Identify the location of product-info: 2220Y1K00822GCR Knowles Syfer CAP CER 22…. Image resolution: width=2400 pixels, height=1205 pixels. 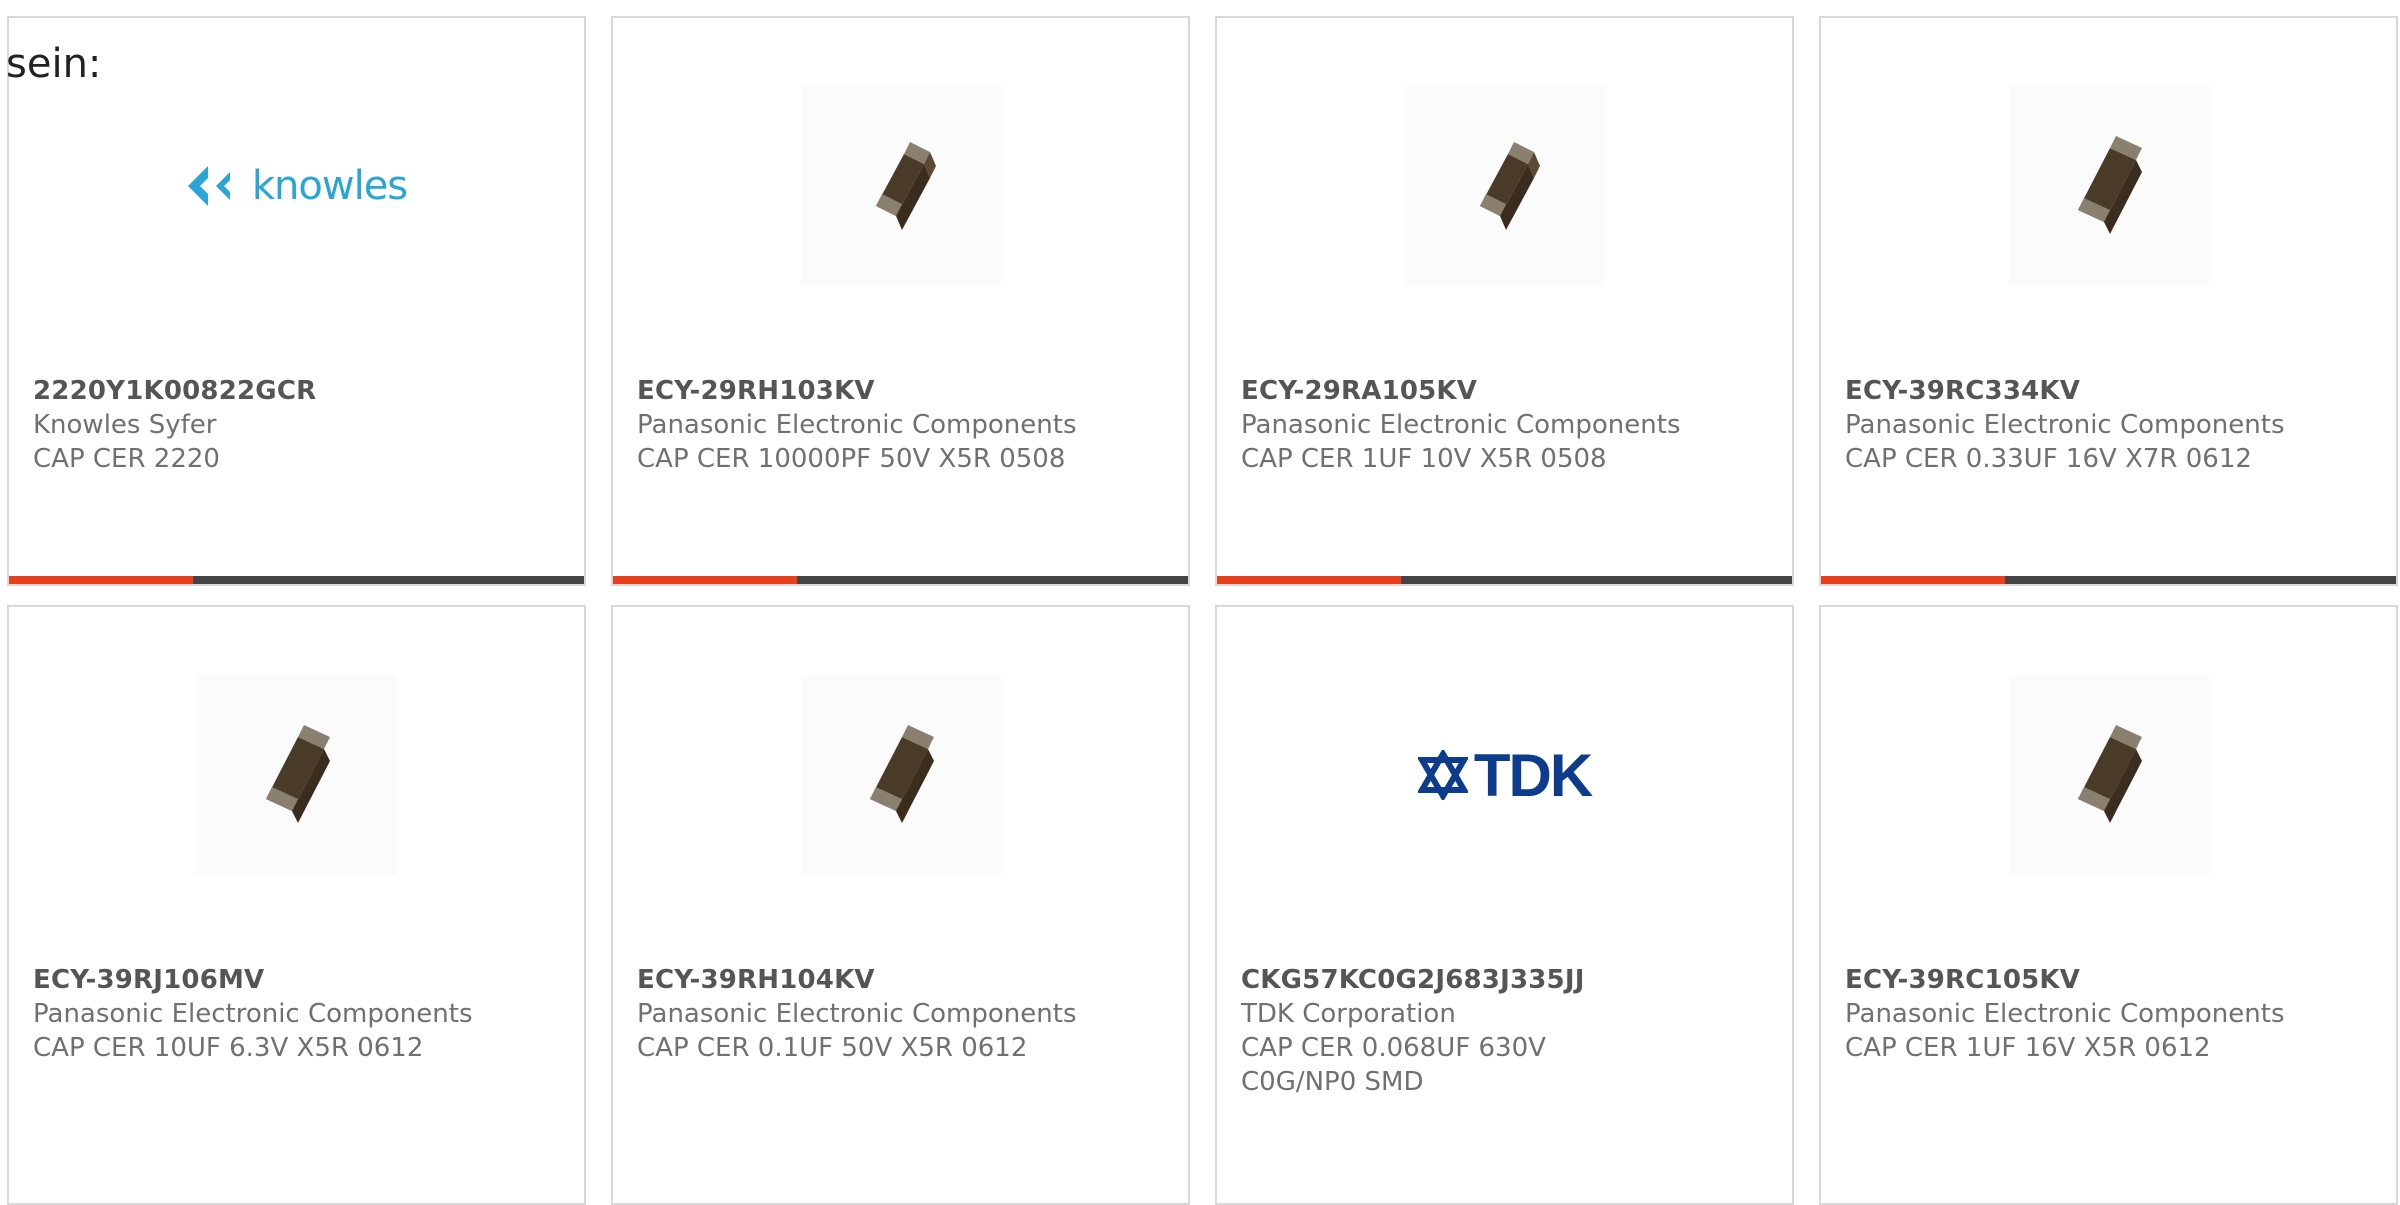
(296, 425).